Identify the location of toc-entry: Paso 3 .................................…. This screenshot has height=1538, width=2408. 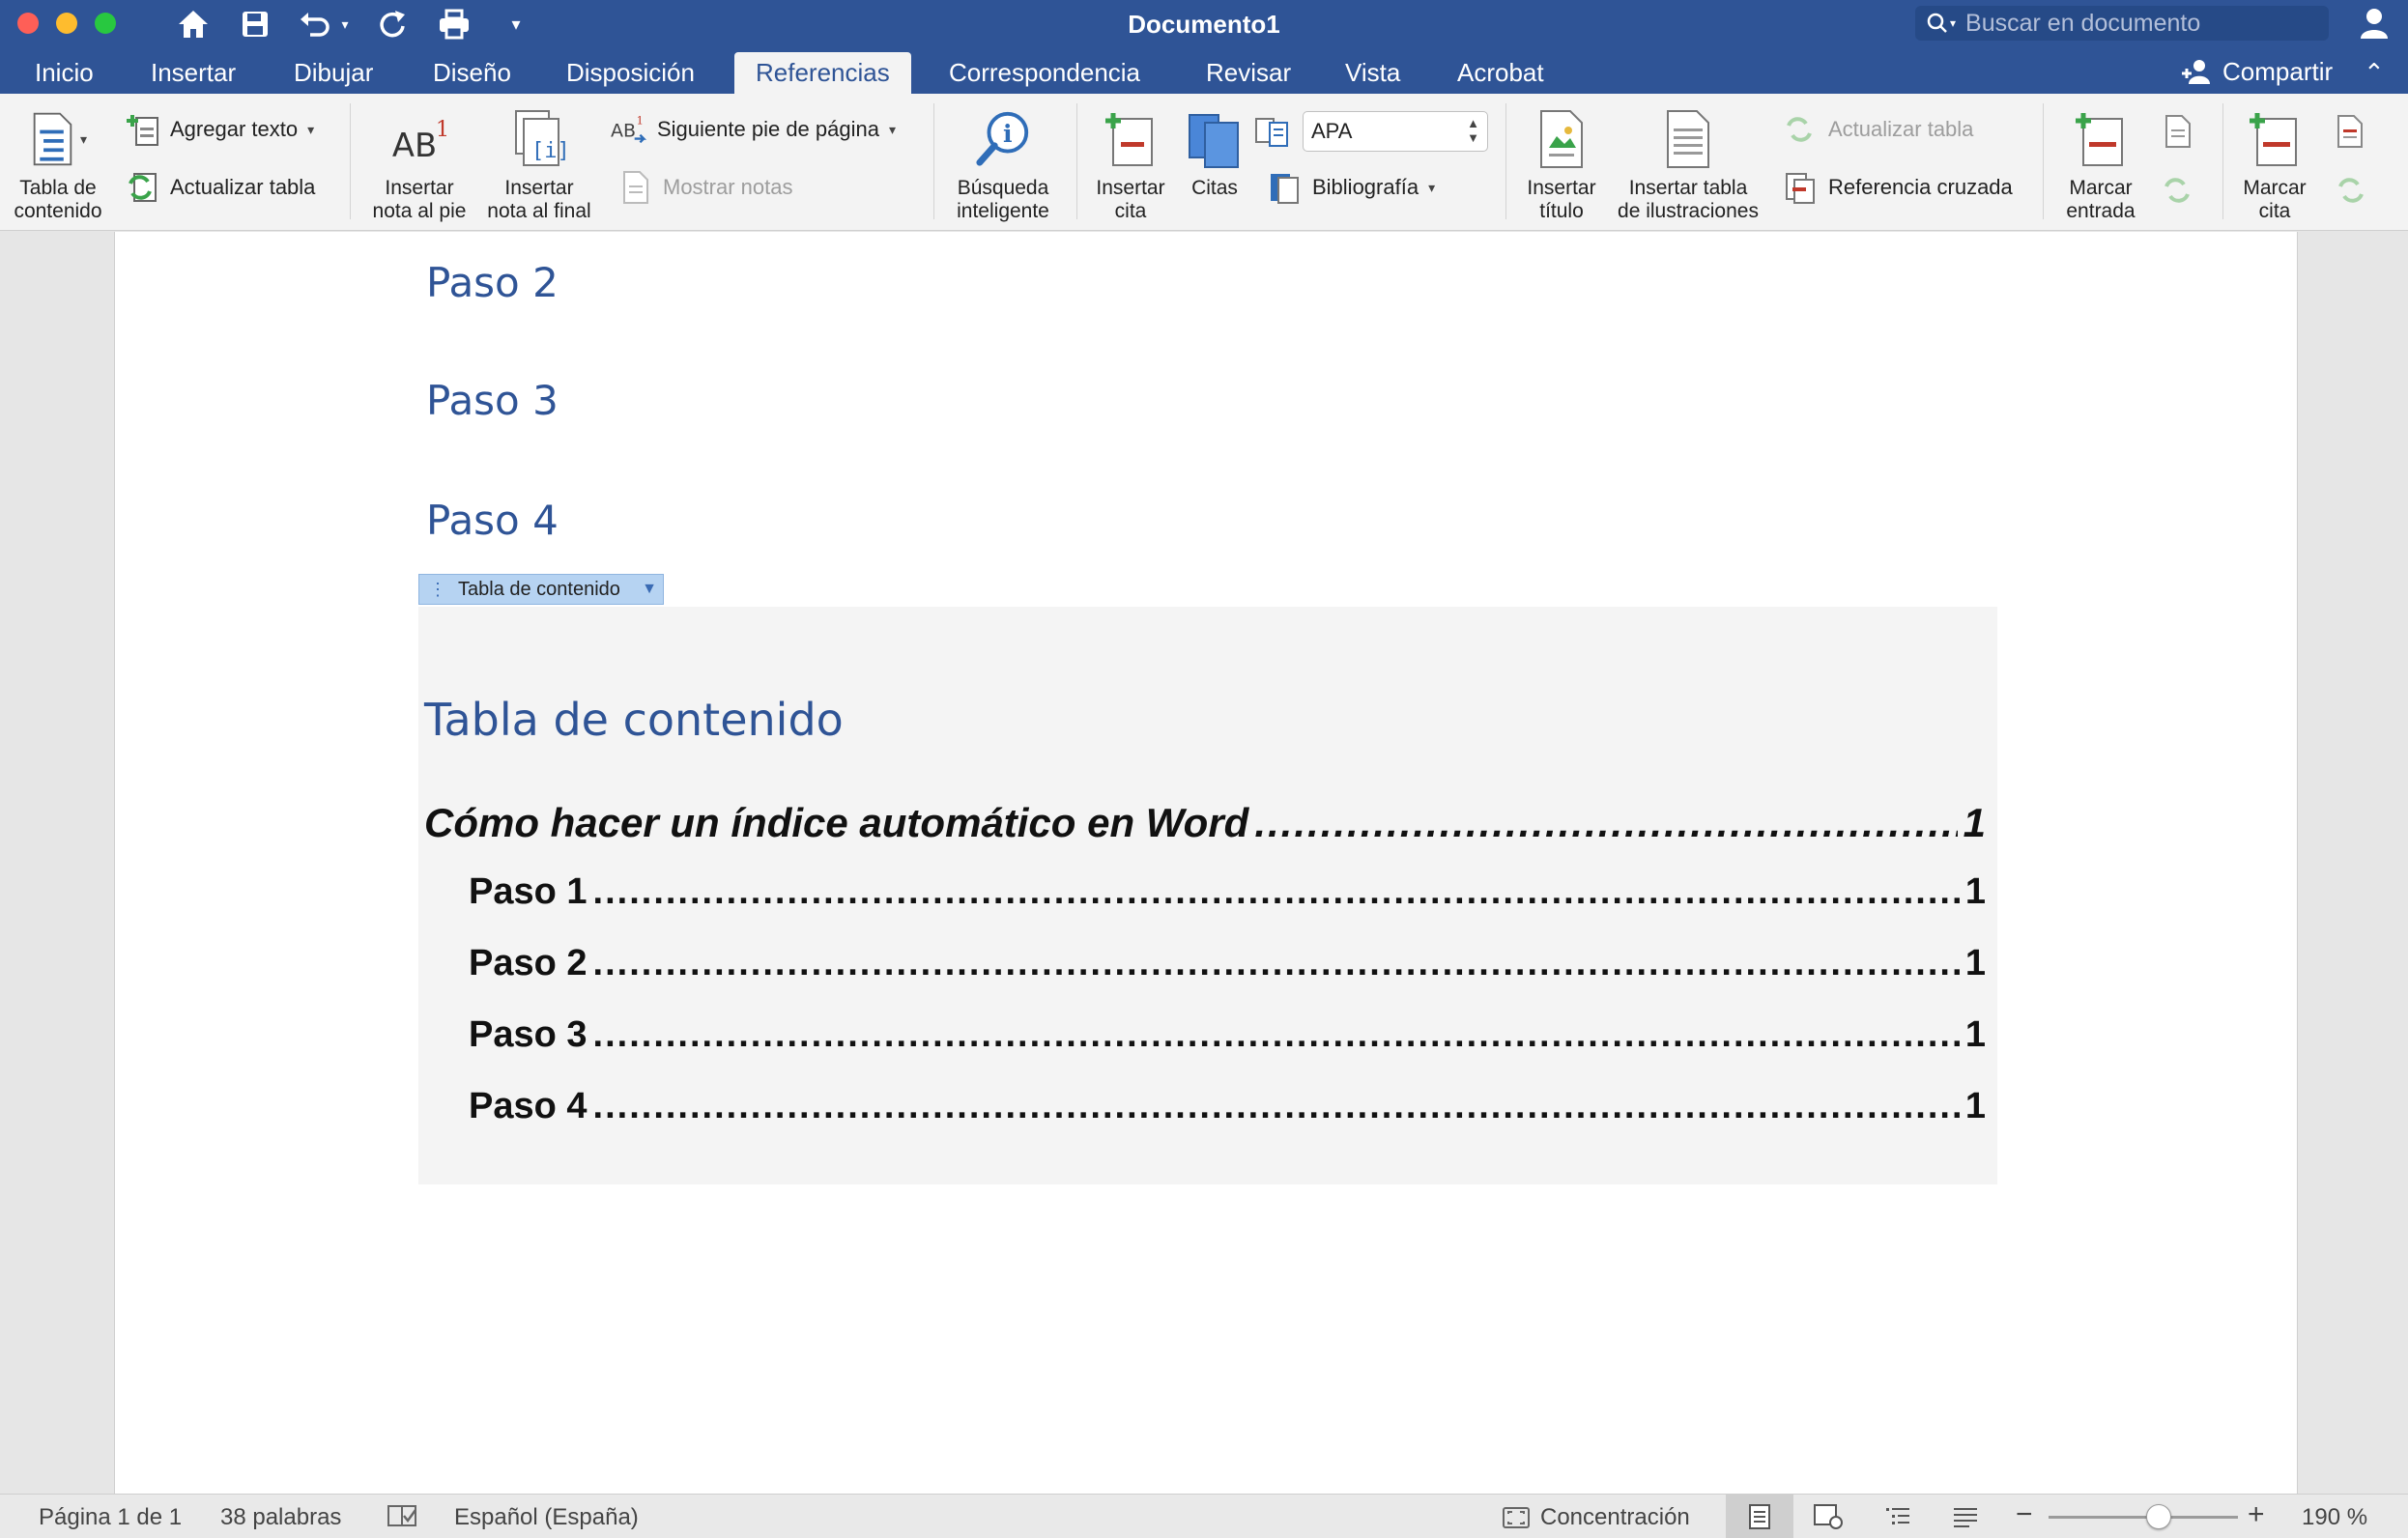
(1227, 1035).